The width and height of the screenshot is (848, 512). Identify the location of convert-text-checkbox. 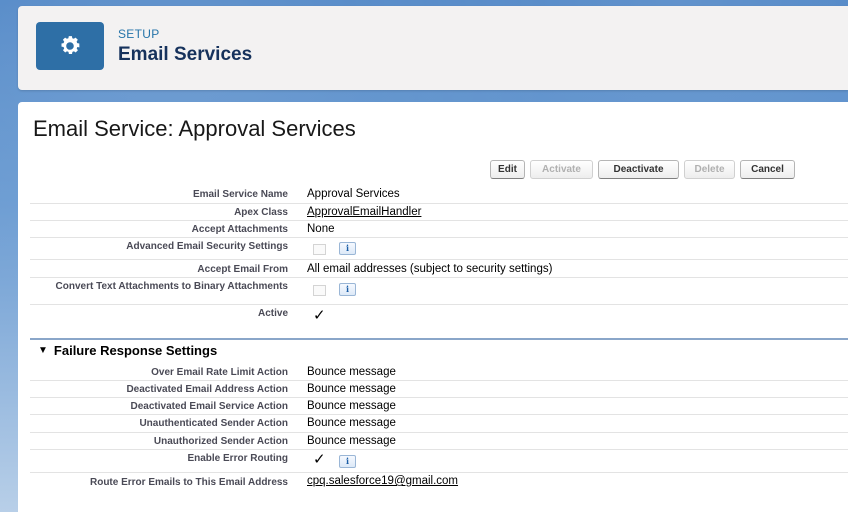
(319, 290).